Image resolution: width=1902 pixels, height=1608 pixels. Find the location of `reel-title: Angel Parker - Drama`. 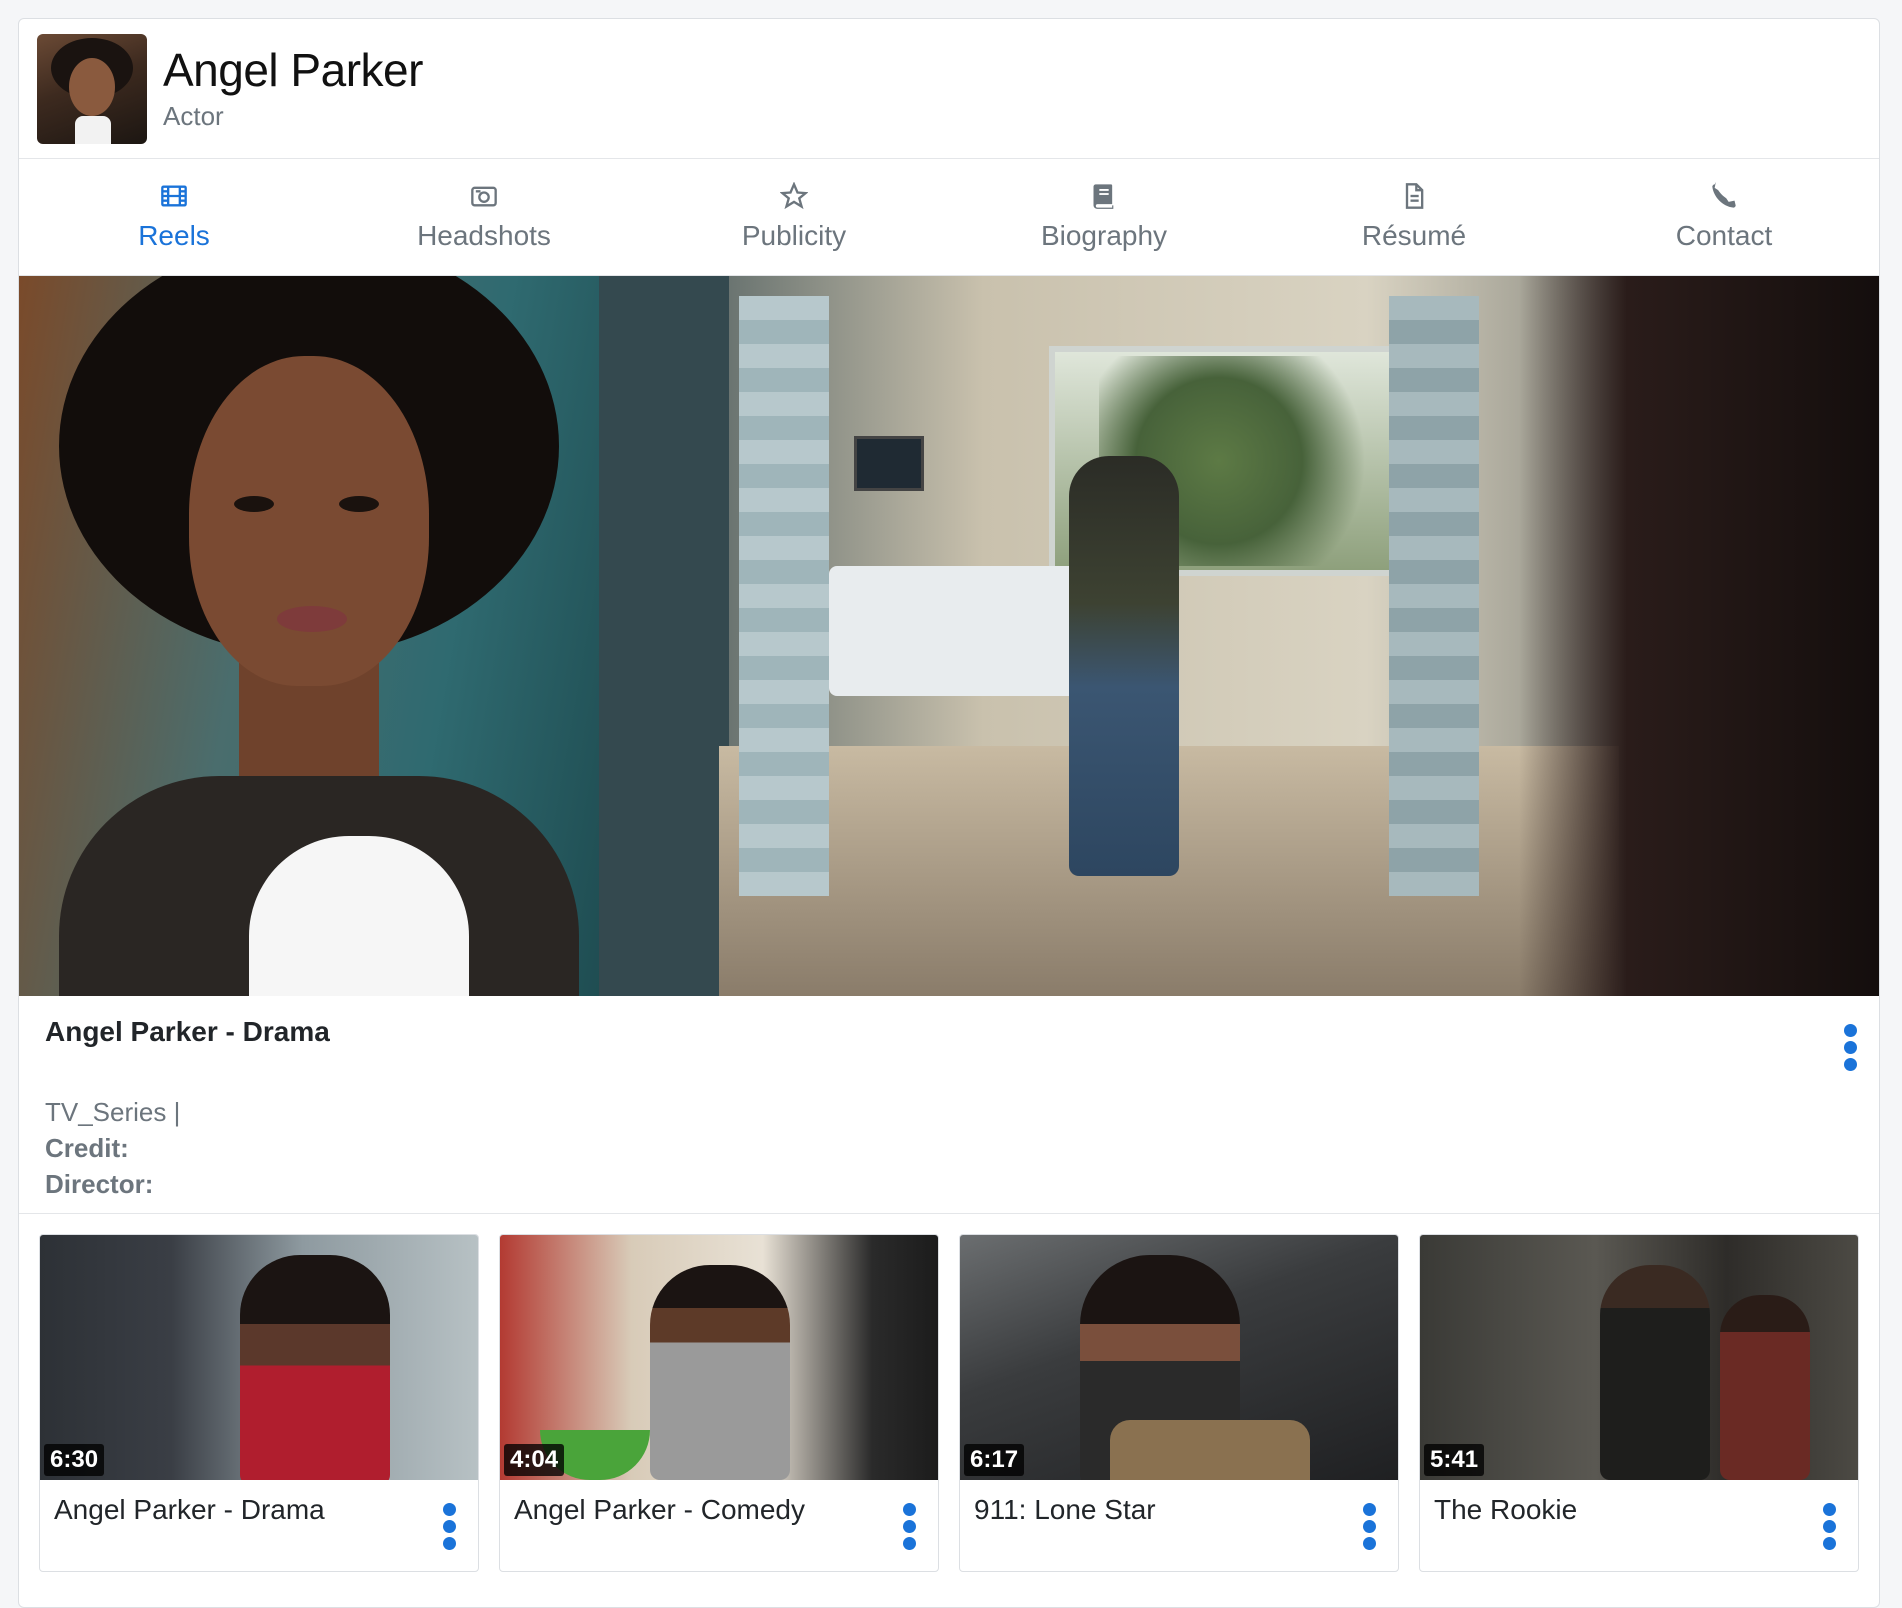

reel-title: Angel Parker - Drama is located at coordinates (189, 1509).